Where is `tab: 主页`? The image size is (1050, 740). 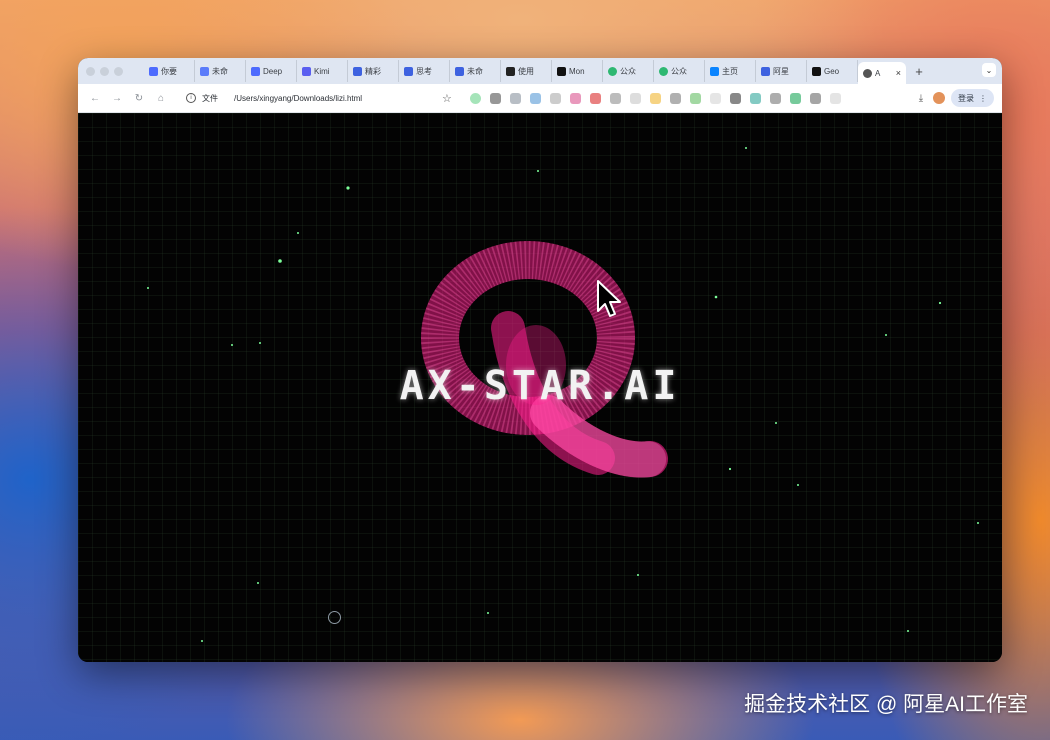
tab: 主页 is located at coordinates (730, 71).